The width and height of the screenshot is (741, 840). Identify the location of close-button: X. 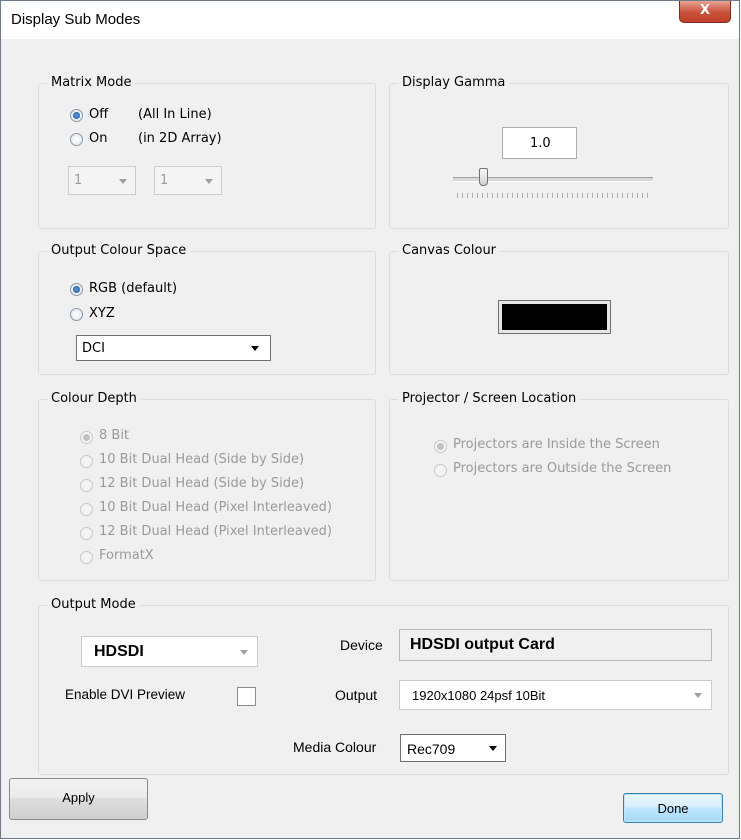
(705, 12).